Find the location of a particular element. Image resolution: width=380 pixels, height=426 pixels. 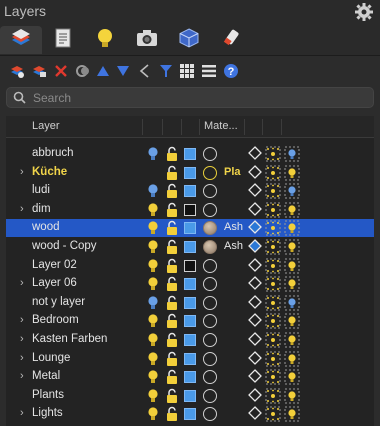

delete-layer-icon is located at coordinates (61, 71).